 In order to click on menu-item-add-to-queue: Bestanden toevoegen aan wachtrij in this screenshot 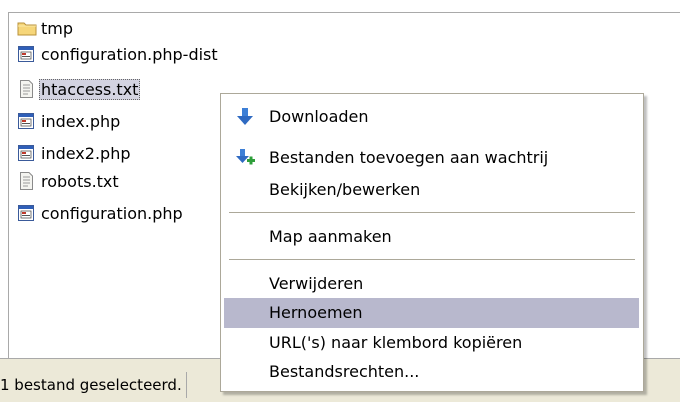, I will do `click(431, 158)`.